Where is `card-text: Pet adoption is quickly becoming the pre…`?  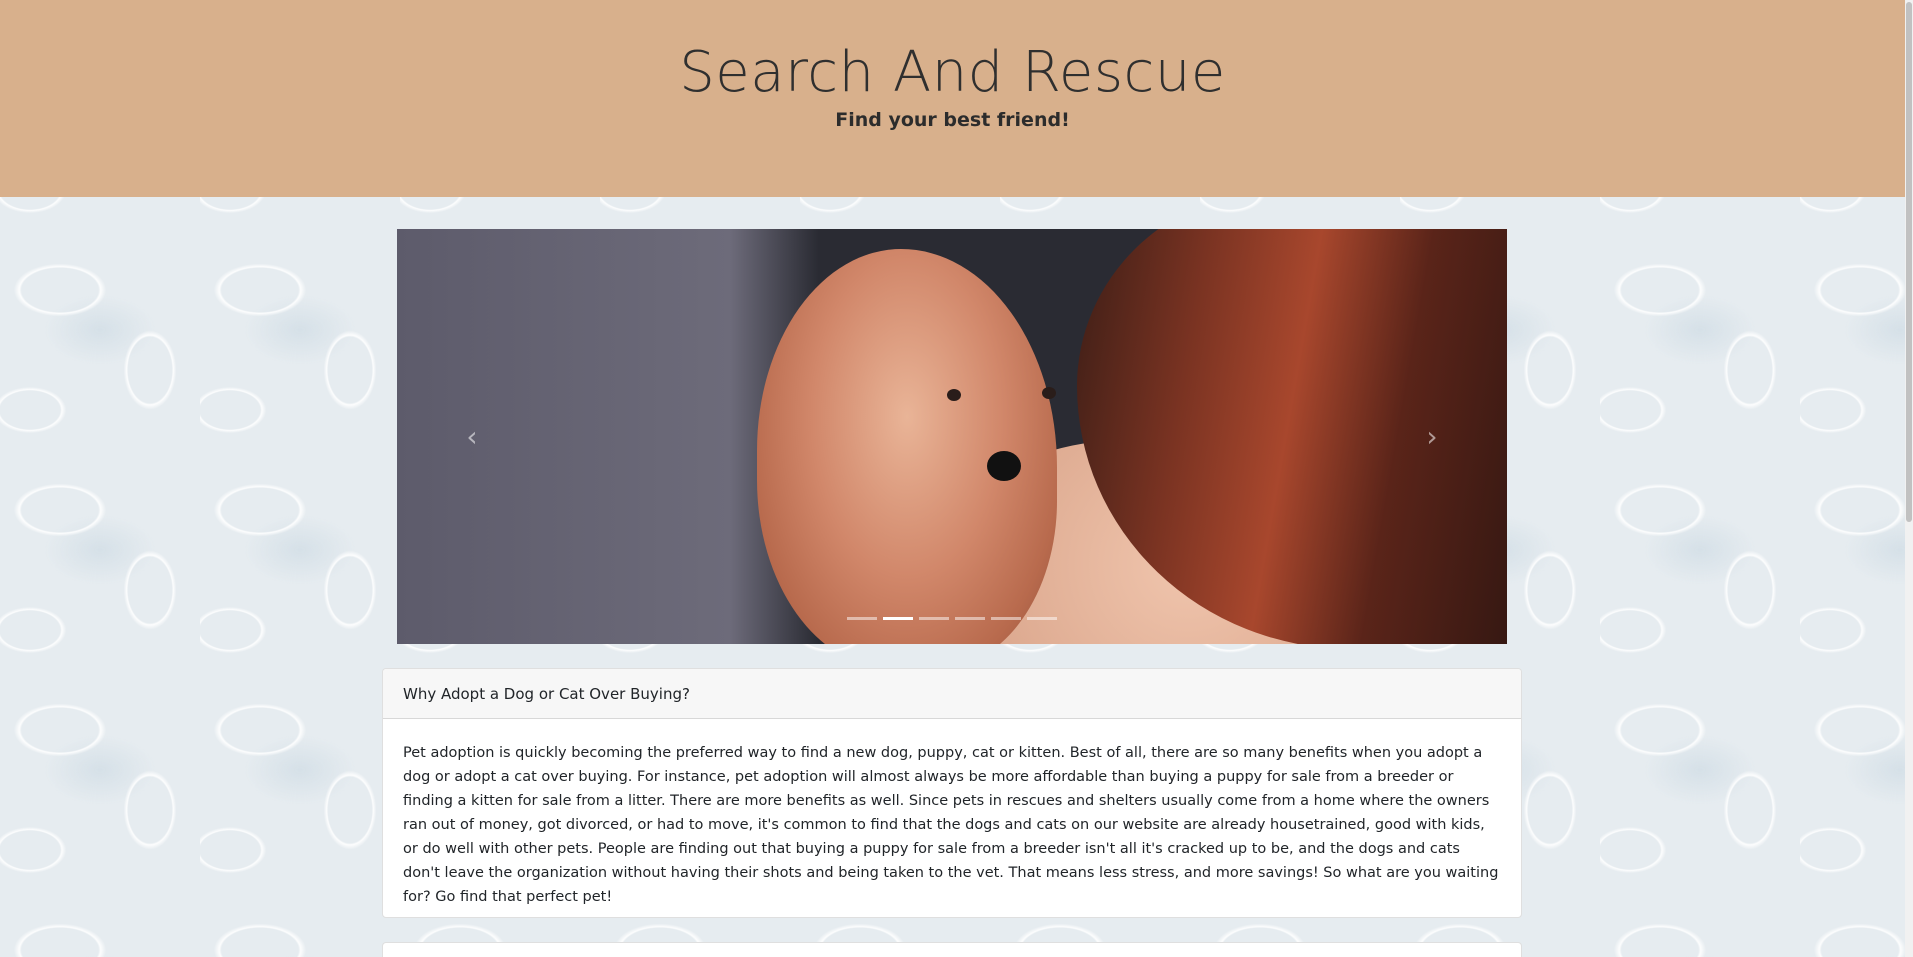 card-text: Pet adoption is quickly becoming the pre… is located at coordinates (951, 825).